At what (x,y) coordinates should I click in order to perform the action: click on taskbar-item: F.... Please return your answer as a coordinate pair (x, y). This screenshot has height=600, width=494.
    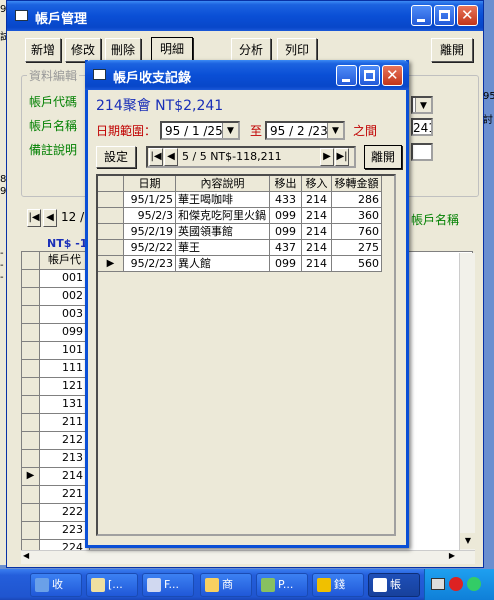
    Looking at the image, I should click on (168, 585).